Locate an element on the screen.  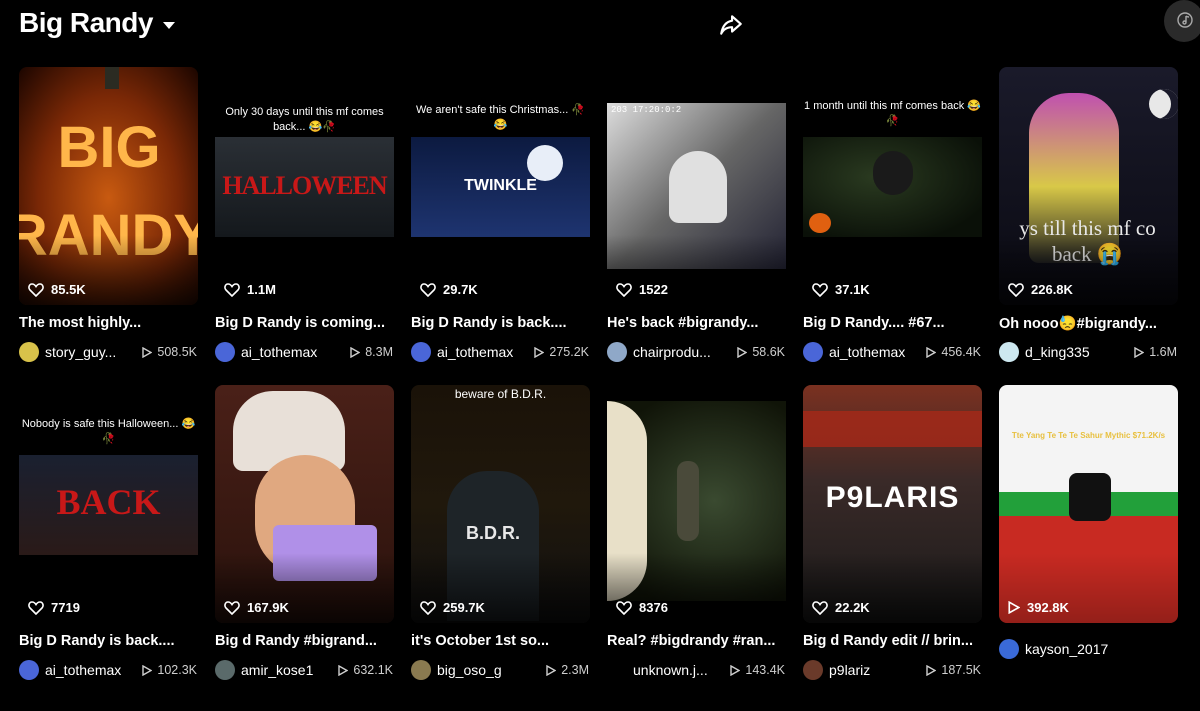
like-count-text: 37.1K is located at coordinates (852, 289).